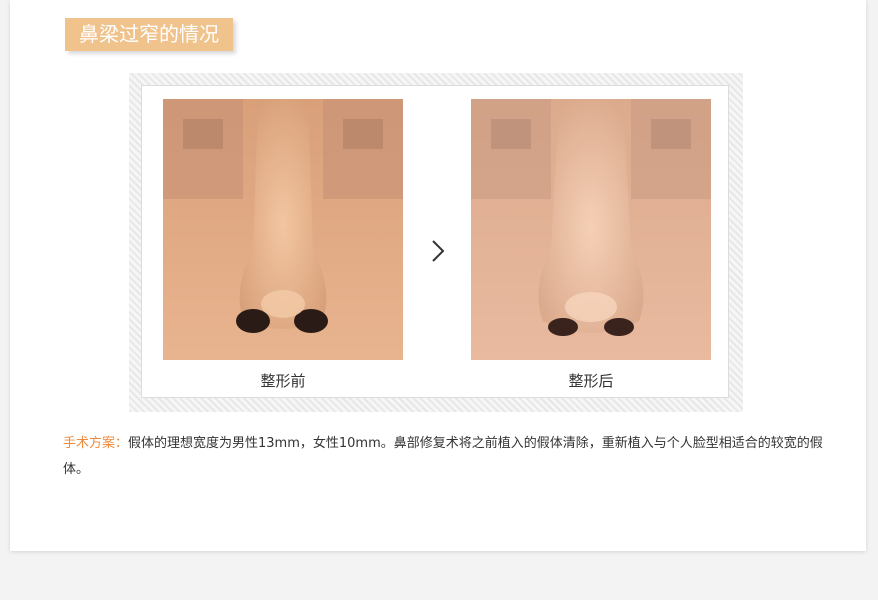  What do you see at coordinates (591, 381) in the screenshot?
I see `after-caption: 整形后` at bounding box center [591, 381].